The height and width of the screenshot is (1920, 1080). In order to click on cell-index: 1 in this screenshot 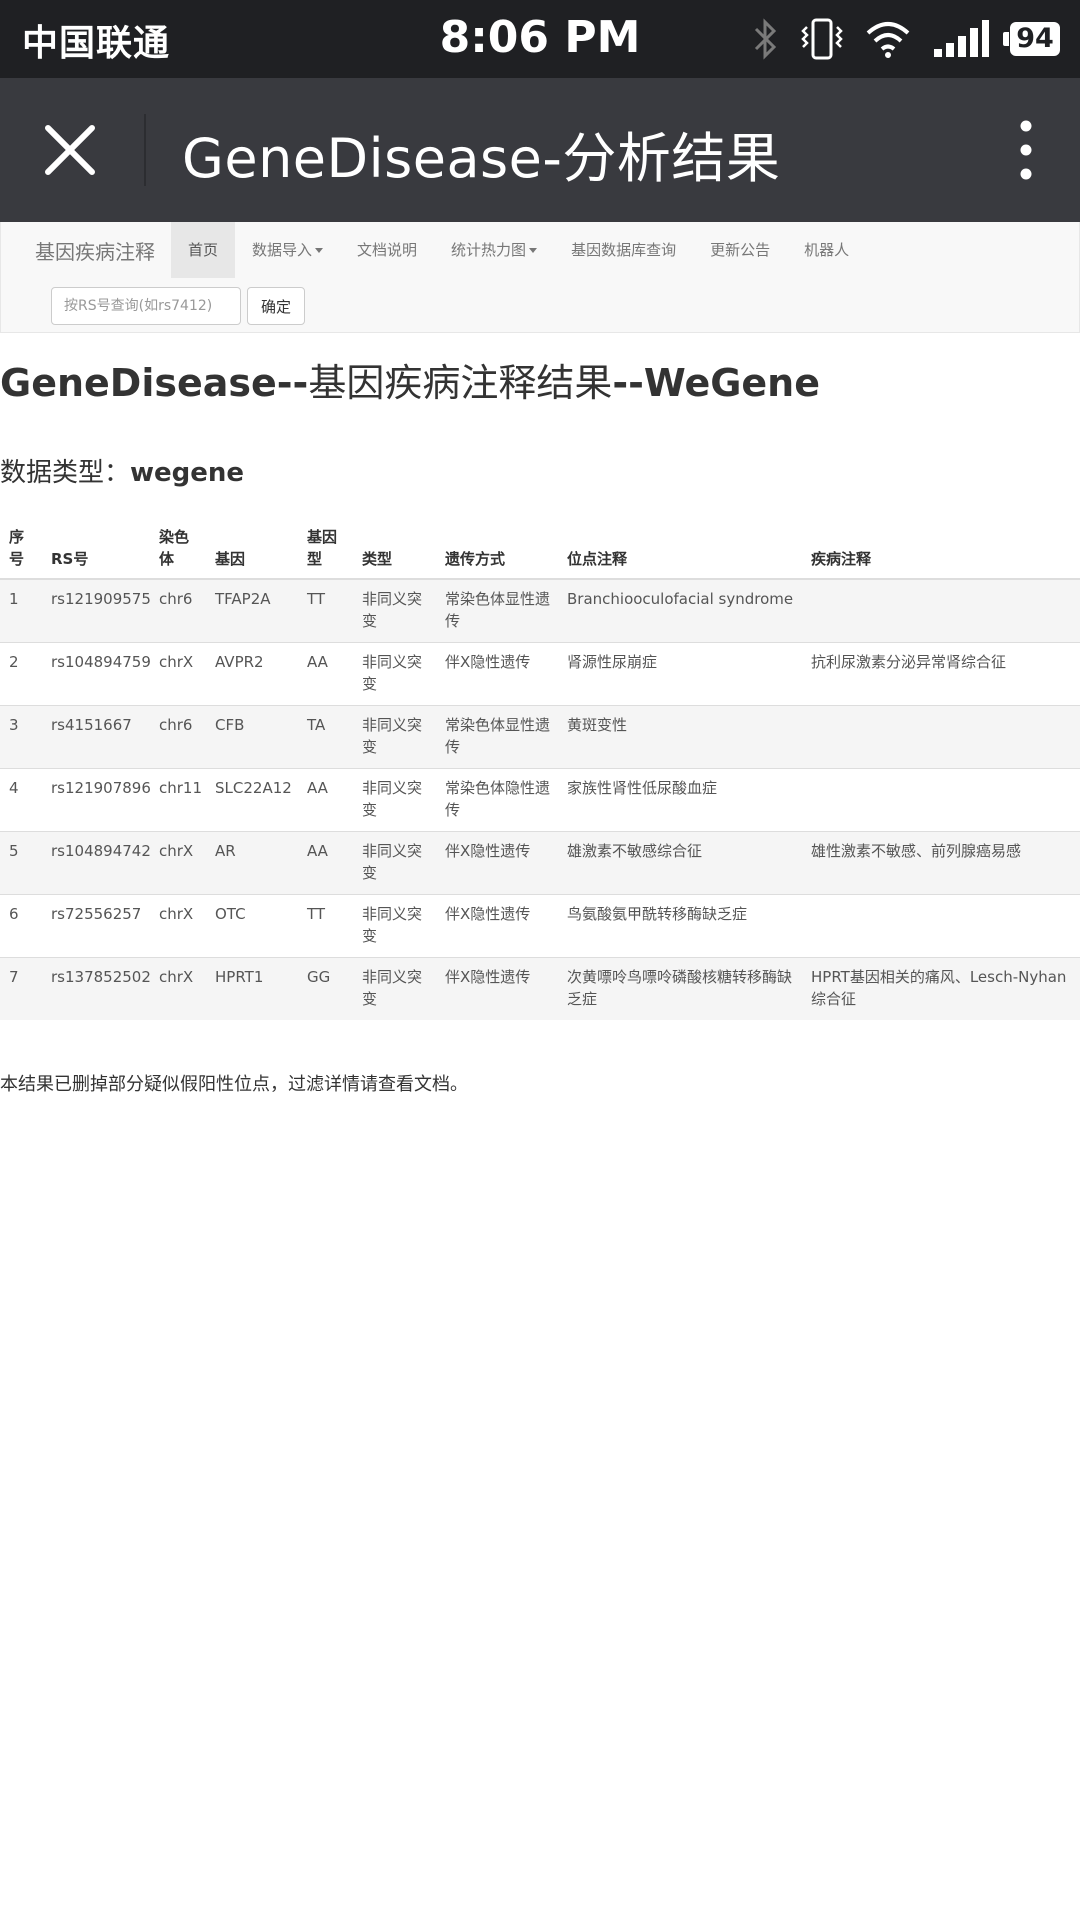, I will do `click(21, 610)`.